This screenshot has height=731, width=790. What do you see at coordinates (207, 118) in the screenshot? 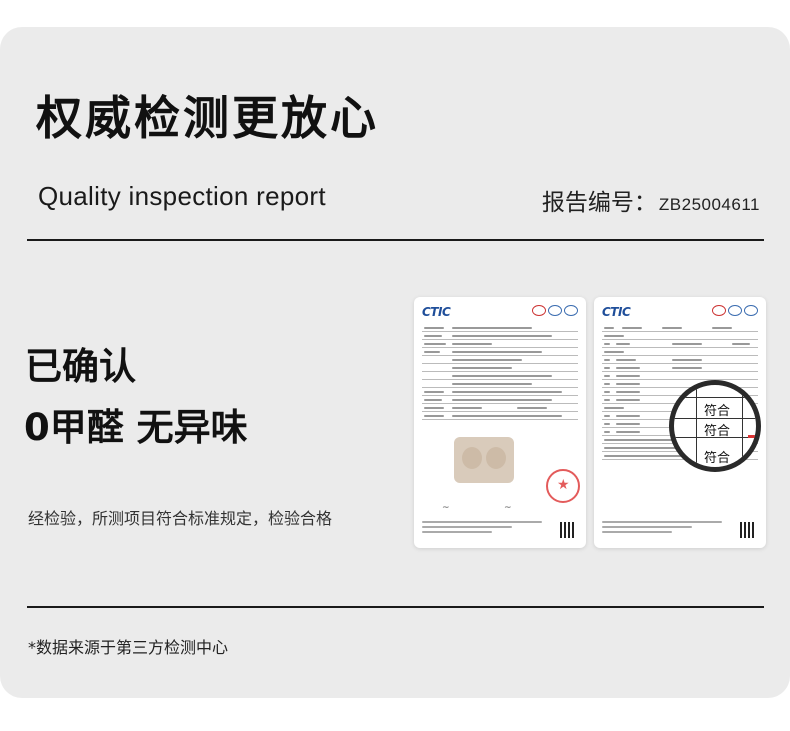
I see `page-title: 权威检测更放心` at bounding box center [207, 118].